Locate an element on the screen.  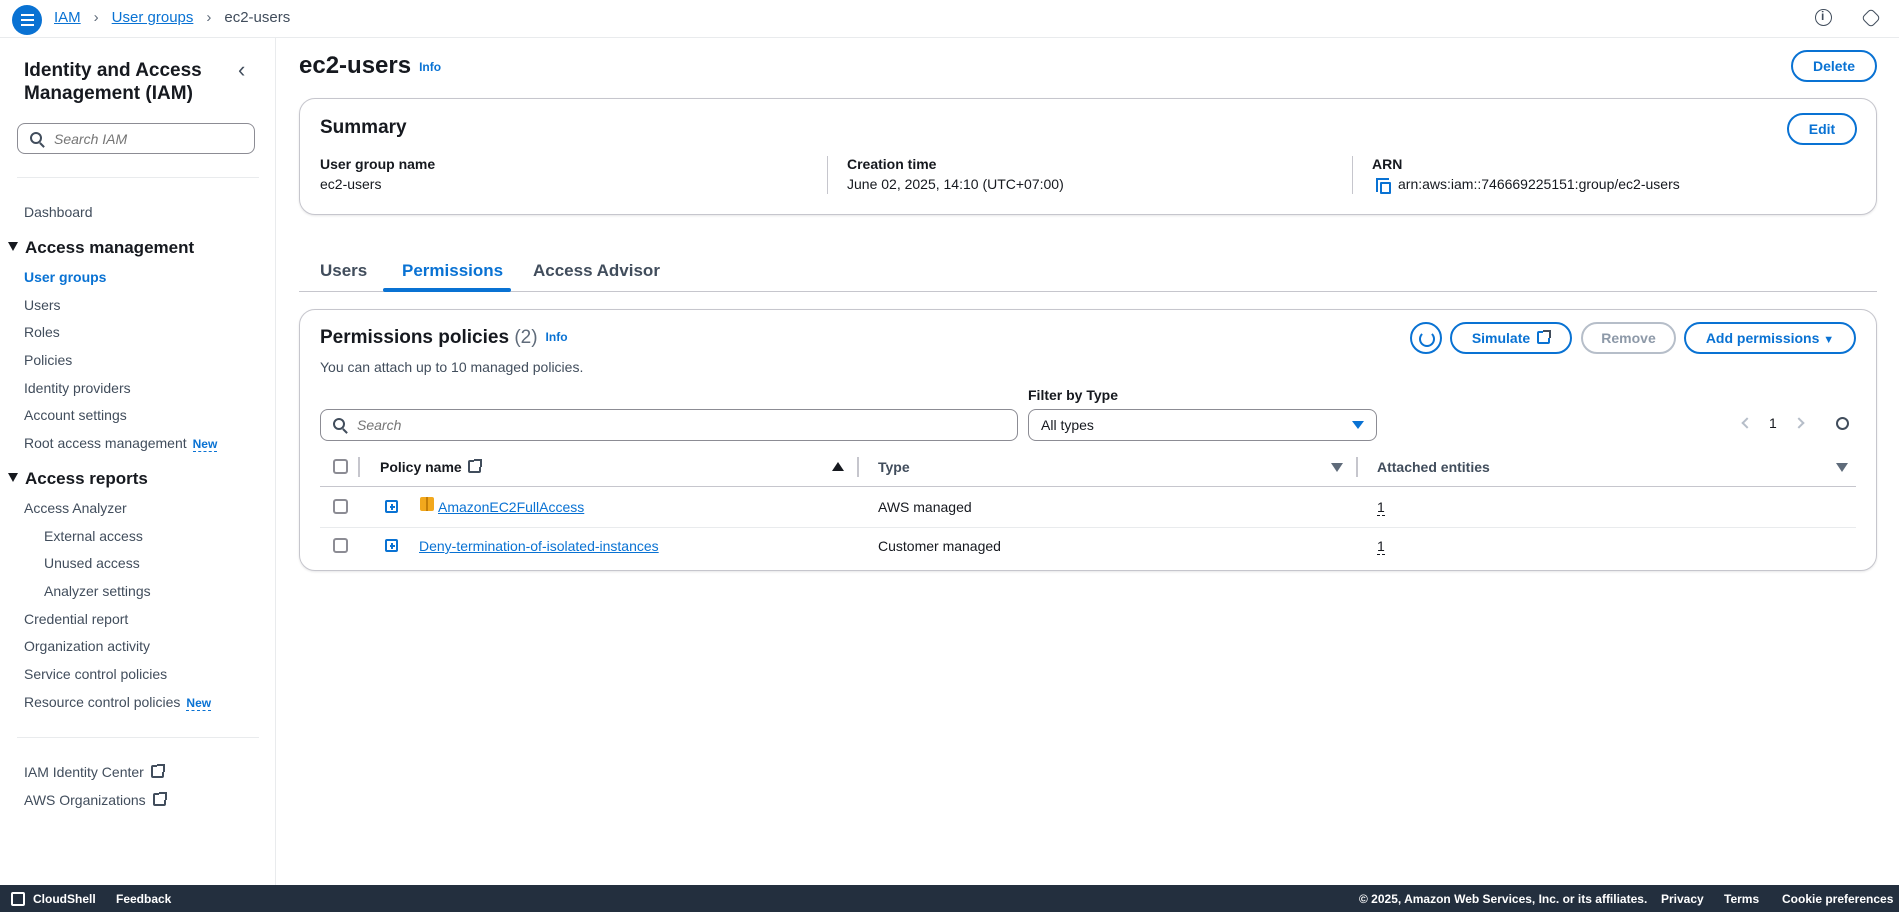
sidebar-item-account-settings: Account settings is located at coordinates (75, 415).